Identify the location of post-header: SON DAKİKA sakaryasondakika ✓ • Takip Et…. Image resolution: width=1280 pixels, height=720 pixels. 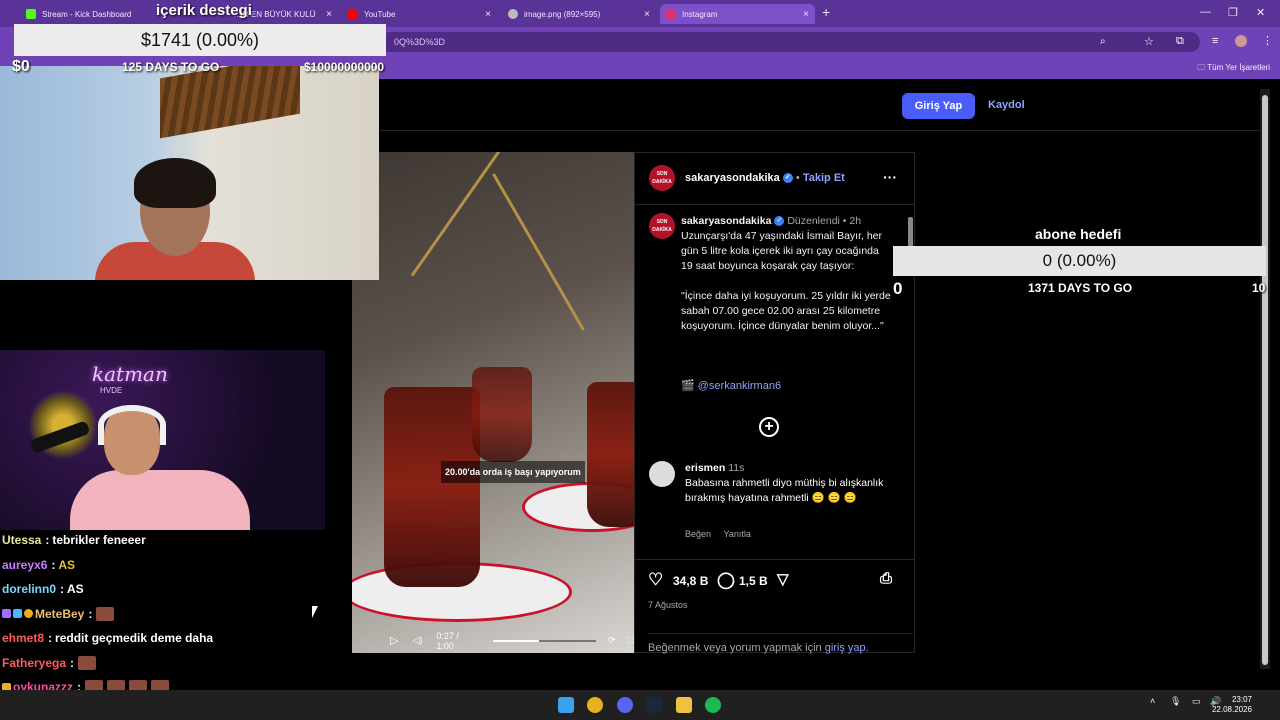
(774, 179).